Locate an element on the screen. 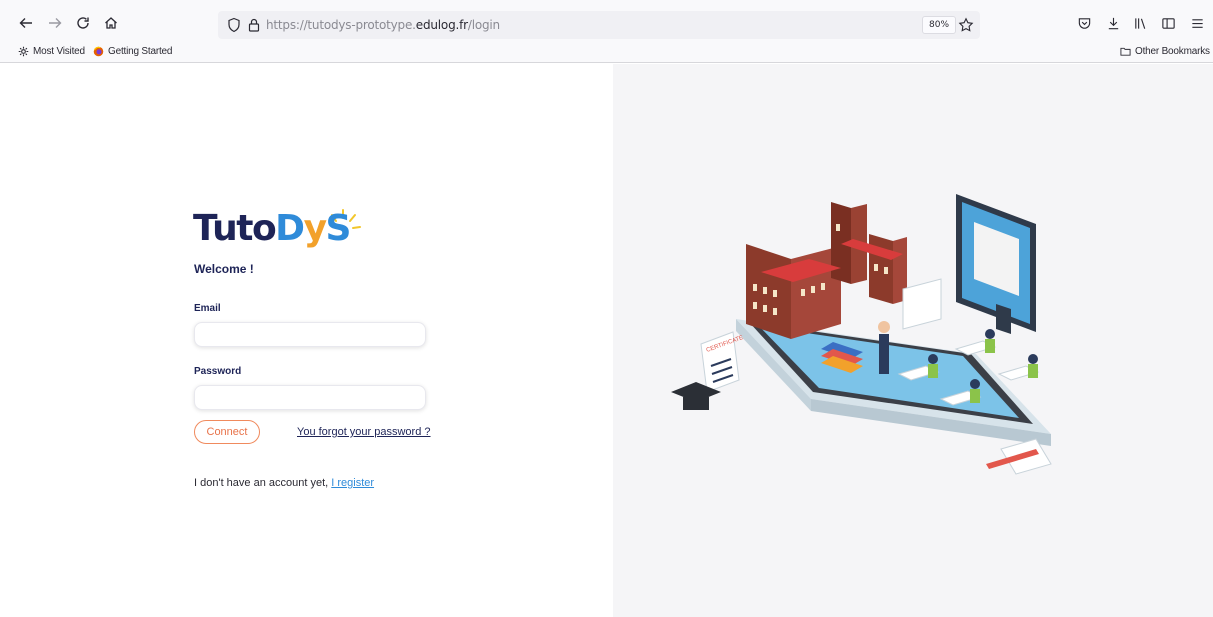 The height and width of the screenshot is (617, 1213). bookmark-most-visited: Most Visited is located at coordinates (51, 51).